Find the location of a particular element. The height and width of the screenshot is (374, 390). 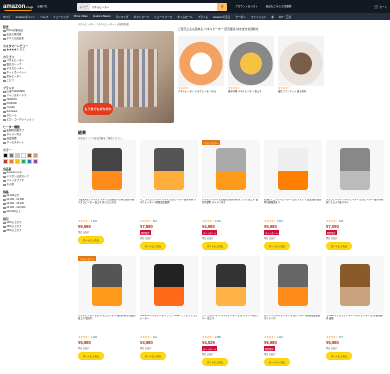

sponsored-banner: もう冬でもポカポカ is located at coordinates (126, 77).